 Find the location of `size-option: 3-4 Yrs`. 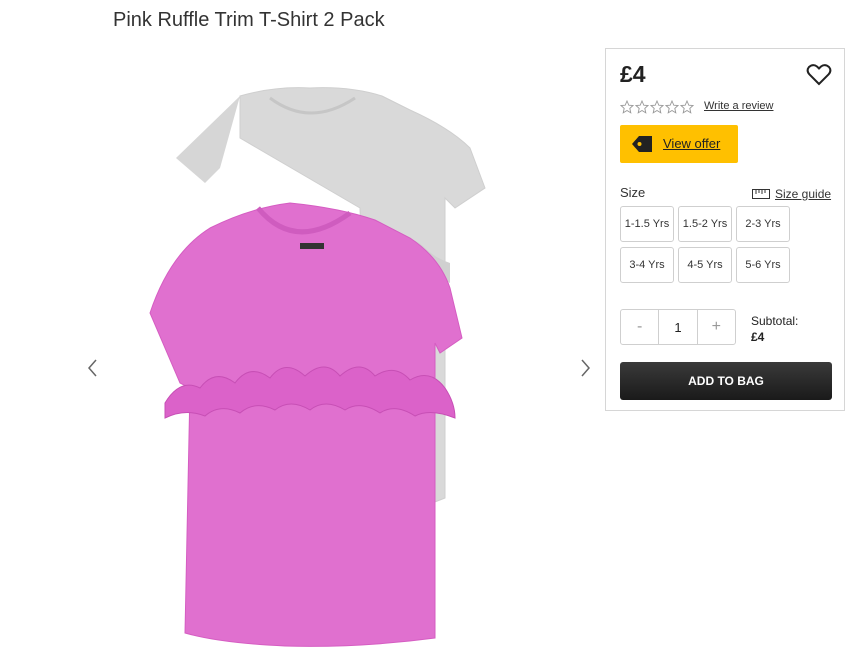

size-option: 3-4 Yrs is located at coordinates (647, 265).